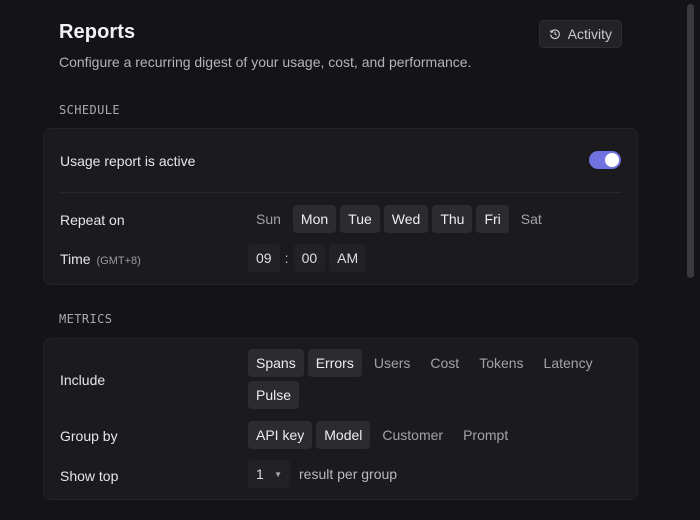  I want to click on group-prompt: Prompt, so click(485, 435).